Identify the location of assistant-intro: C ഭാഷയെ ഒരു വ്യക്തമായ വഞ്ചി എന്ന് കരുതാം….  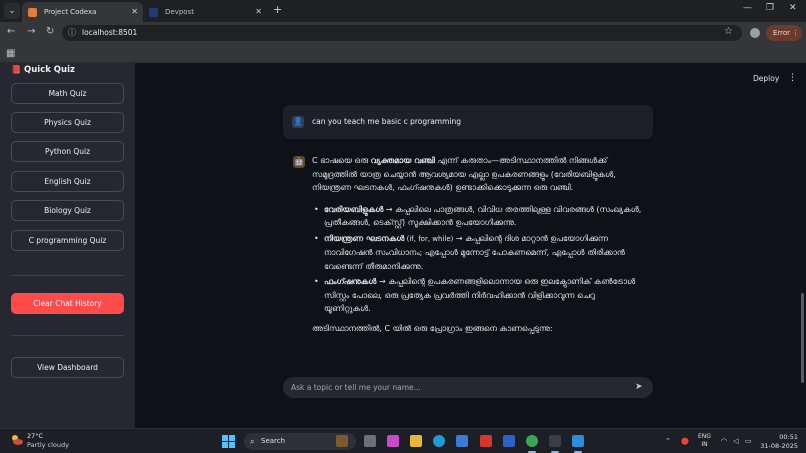
(477, 174).